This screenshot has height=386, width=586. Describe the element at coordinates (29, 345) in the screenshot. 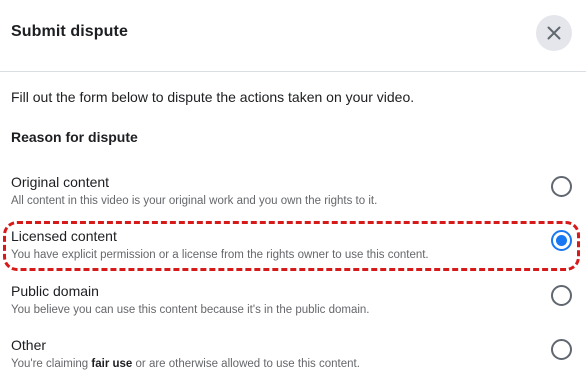

I see `option-label: Other` at that location.